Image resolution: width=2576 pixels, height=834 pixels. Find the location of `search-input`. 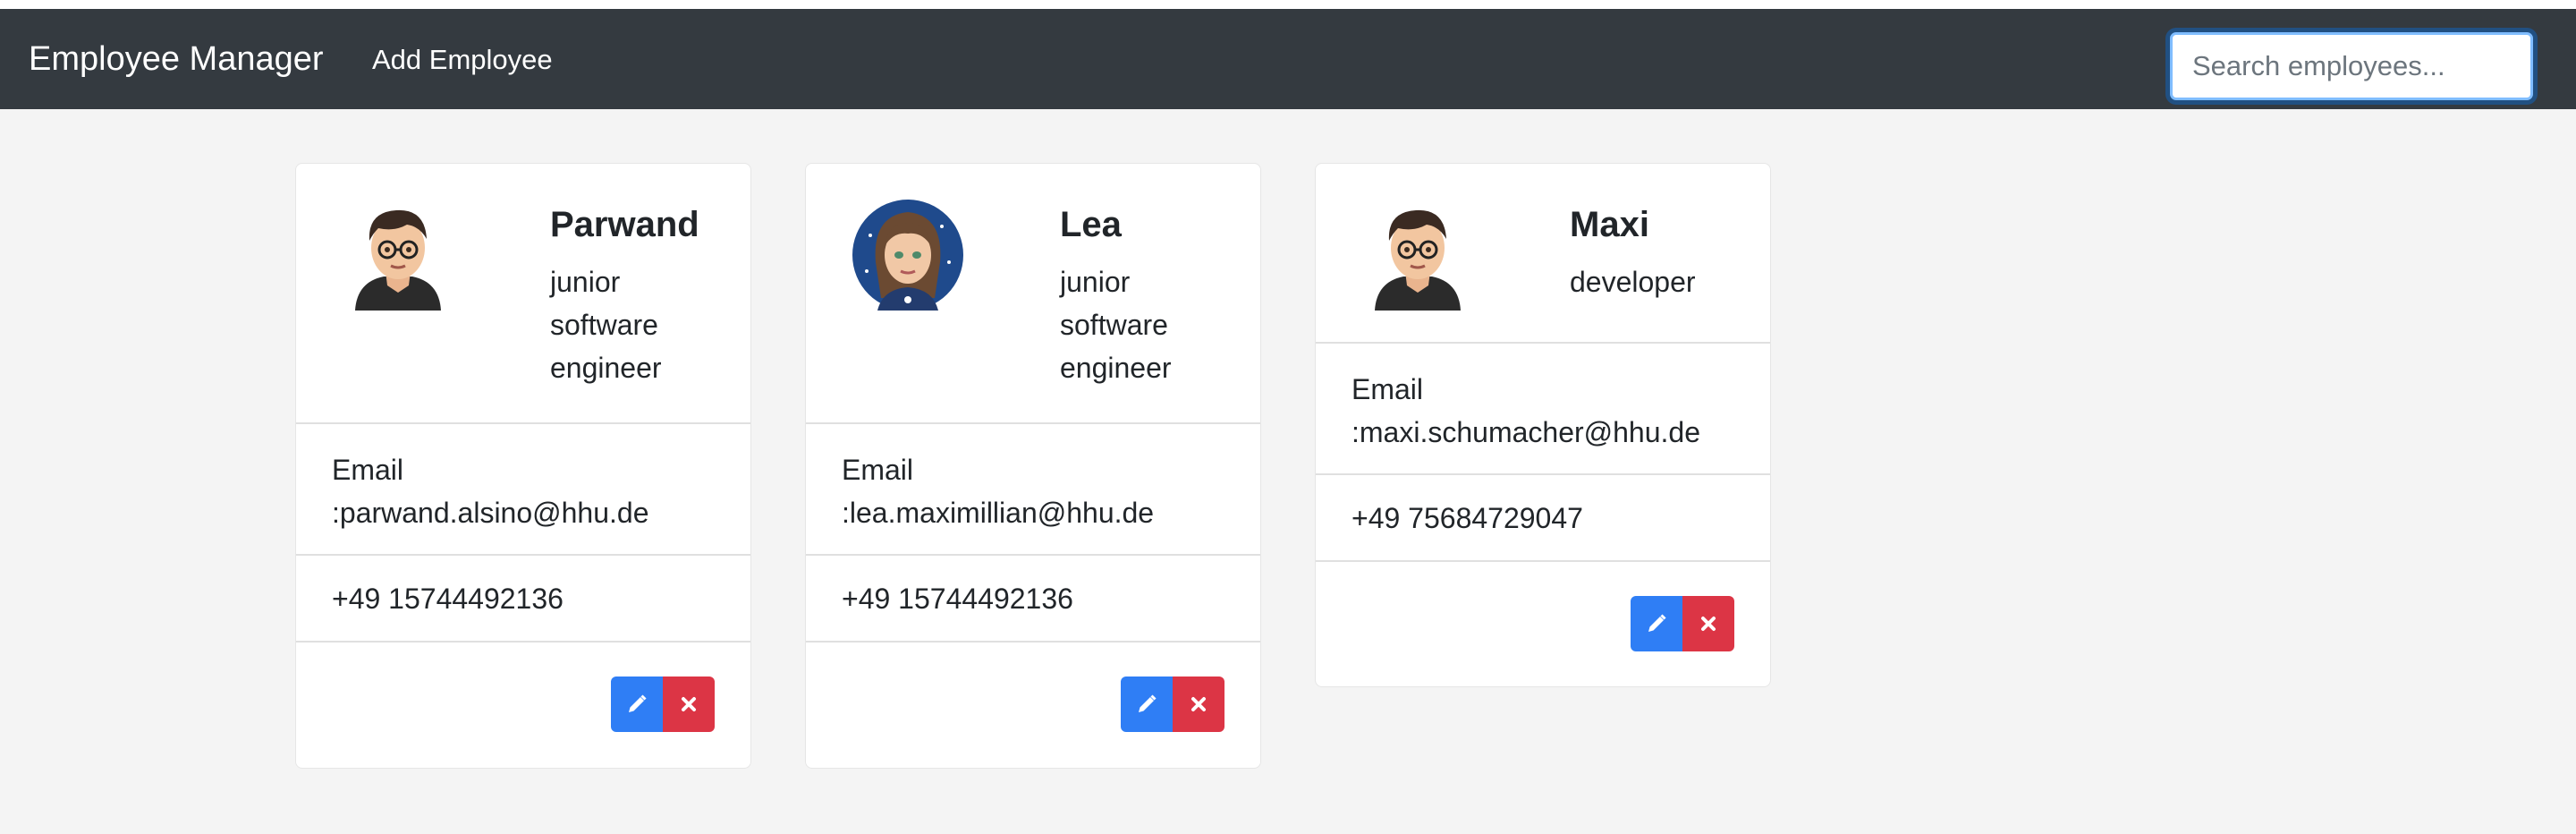

search-input is located at coordinates (2351, 66).